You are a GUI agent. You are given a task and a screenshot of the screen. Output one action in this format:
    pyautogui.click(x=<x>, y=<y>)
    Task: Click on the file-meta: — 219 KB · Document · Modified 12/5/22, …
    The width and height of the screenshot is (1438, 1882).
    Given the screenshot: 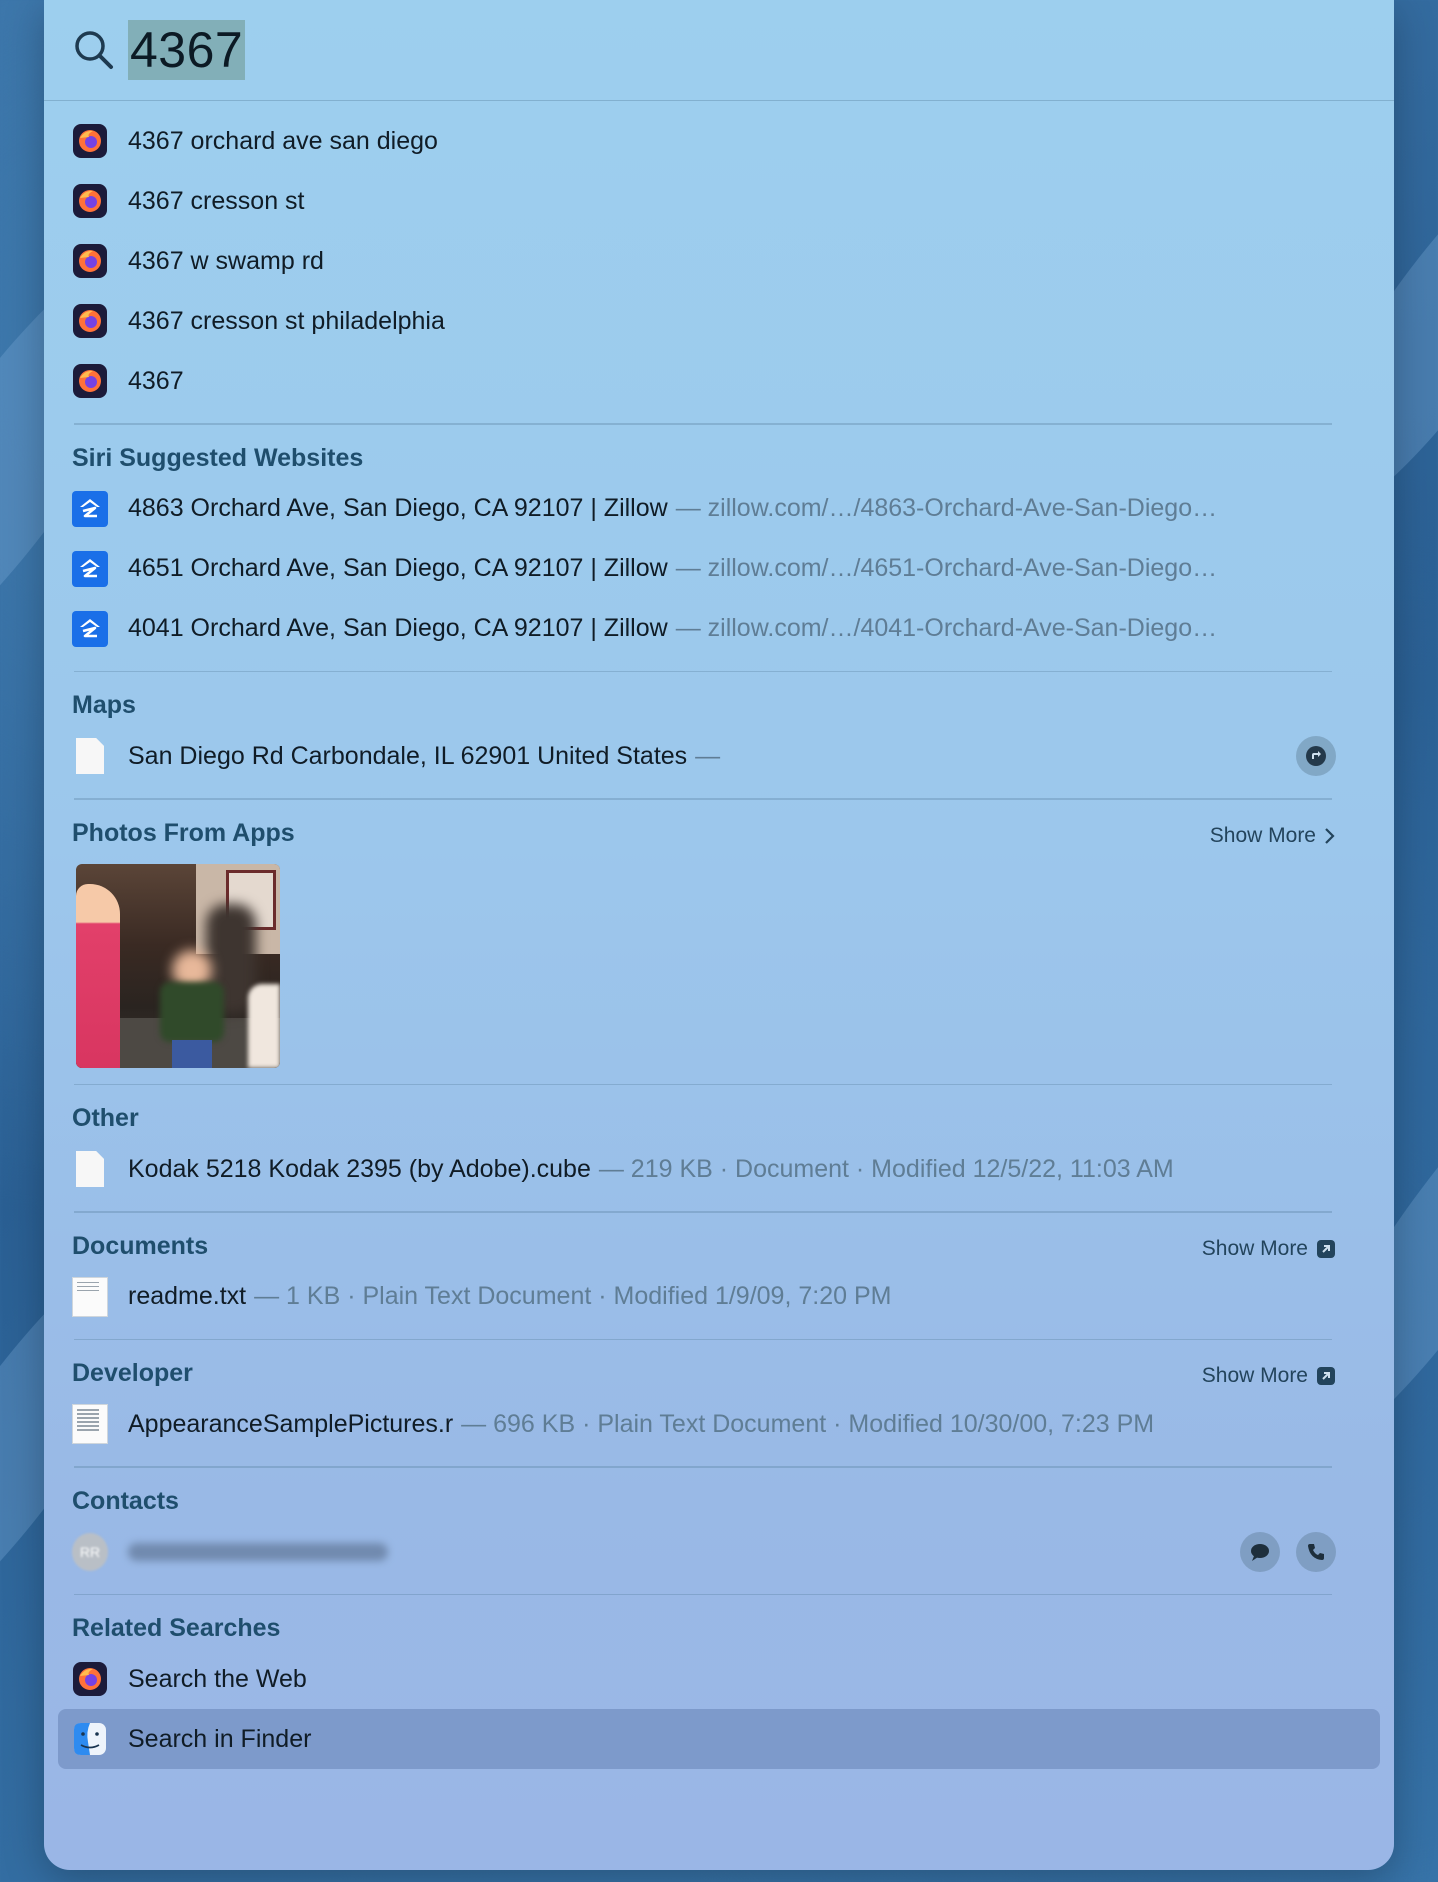 What is the action you would take?
    pyautogui.click(x=886, y=1168)
    